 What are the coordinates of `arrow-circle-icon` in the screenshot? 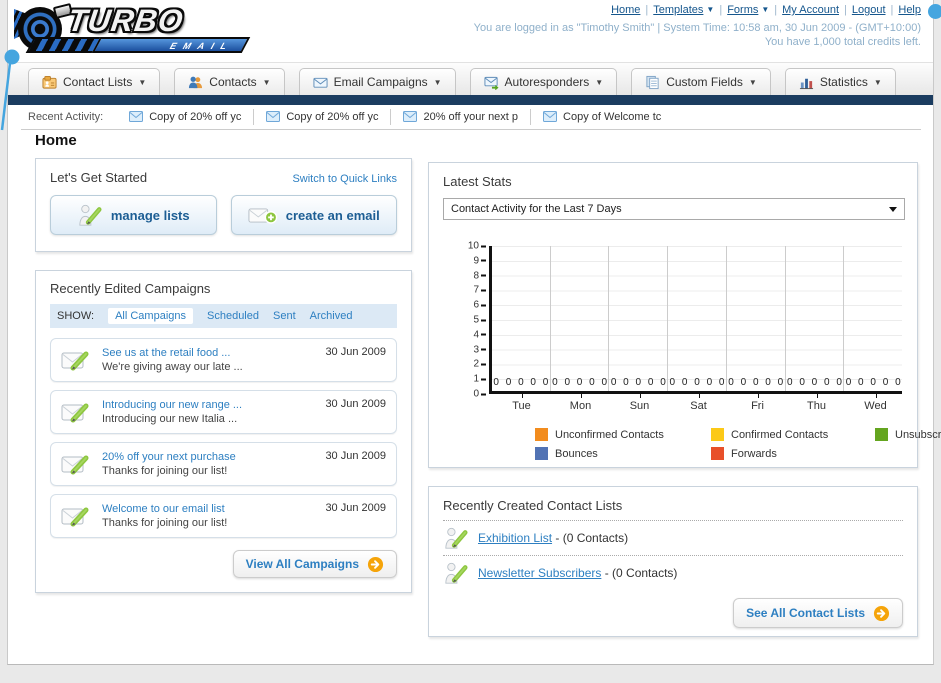 It's located at (375, 564).